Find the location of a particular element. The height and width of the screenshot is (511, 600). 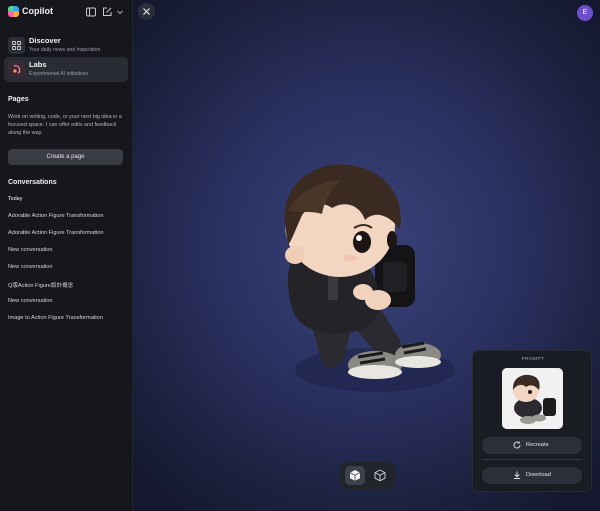

cube-solid-icon is located at coordinates (355, 475).